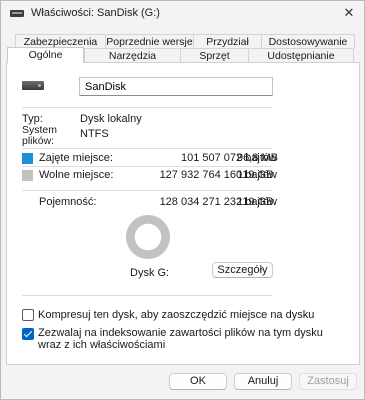 Image resolution: width=365 pixels, height=400 pixels. I want to click on index-checkbox, so click(28, 334).